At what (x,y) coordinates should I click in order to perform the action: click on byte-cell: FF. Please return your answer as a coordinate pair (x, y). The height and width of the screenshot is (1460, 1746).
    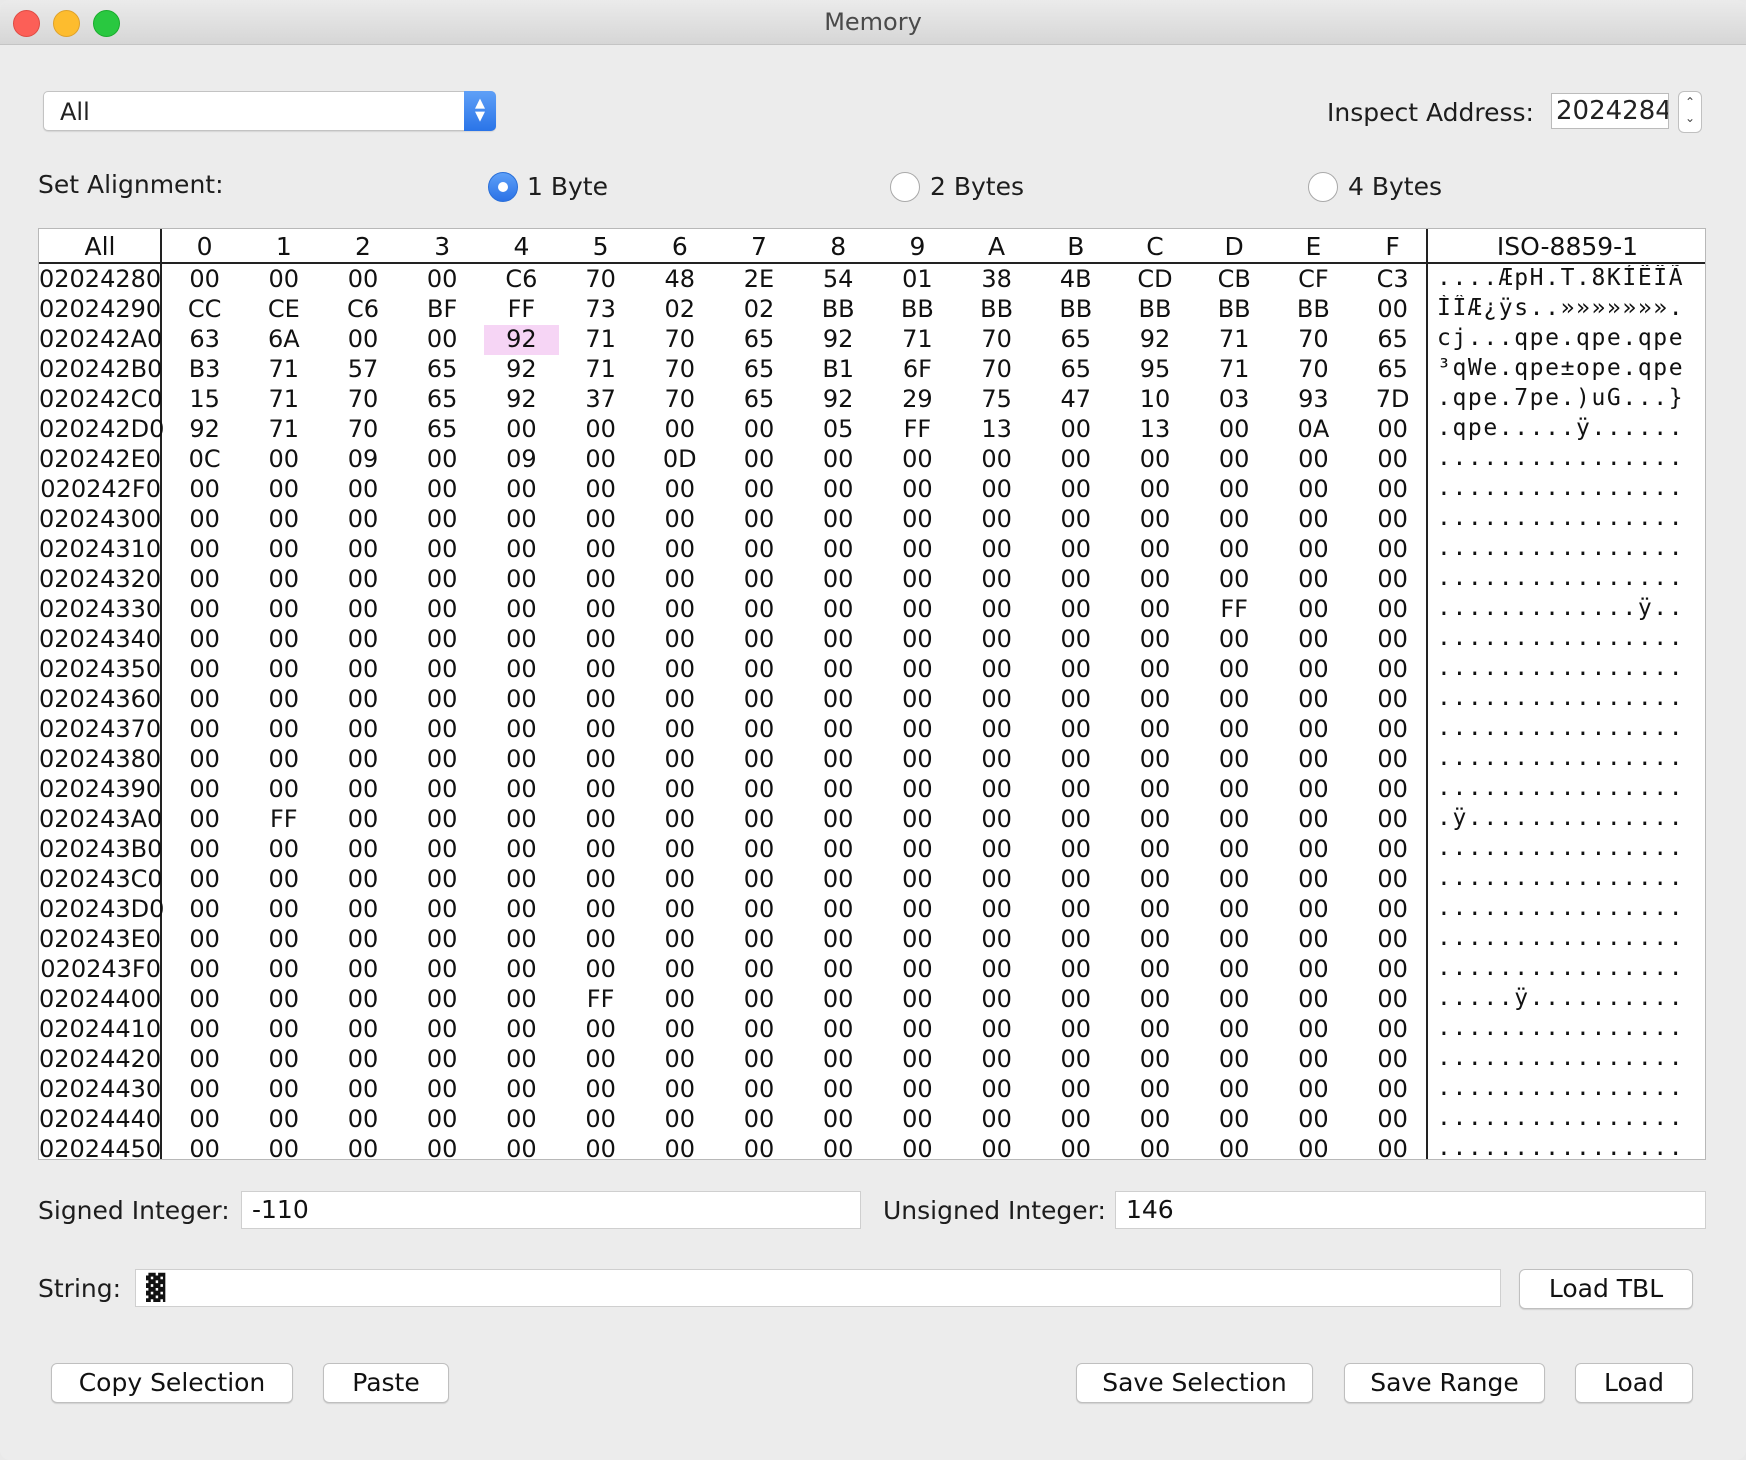
    Looking at the image, I should click on (600, 999).